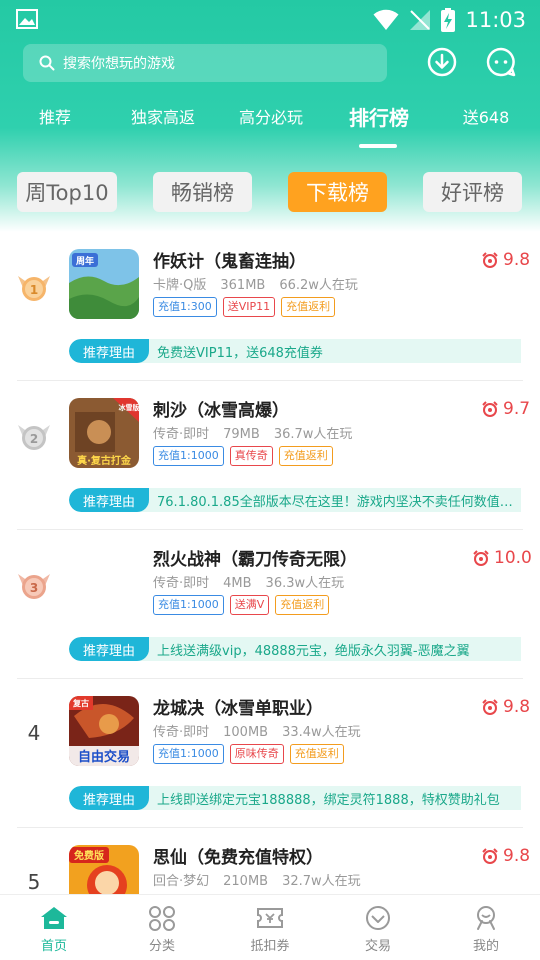  I want to click on tab-exclusive-rebate: 独家高返, so click(163, 116).